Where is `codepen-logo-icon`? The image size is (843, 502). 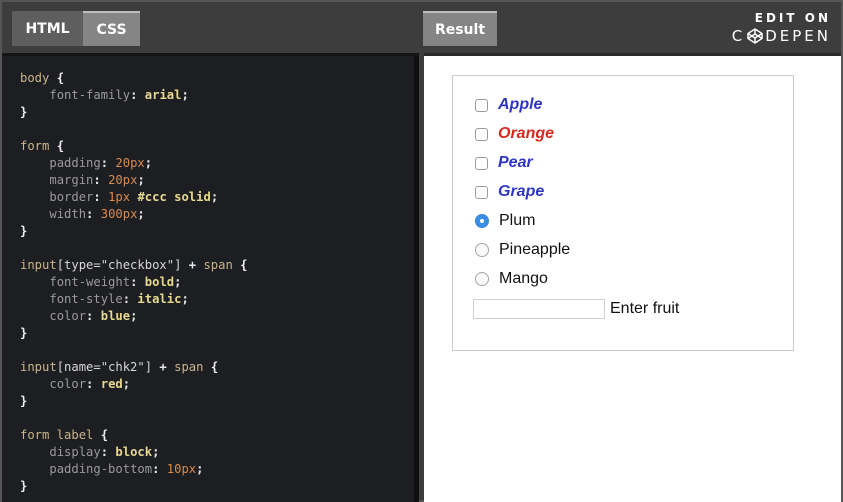
codepen-logo-icon is located at coordinates (755, 36).